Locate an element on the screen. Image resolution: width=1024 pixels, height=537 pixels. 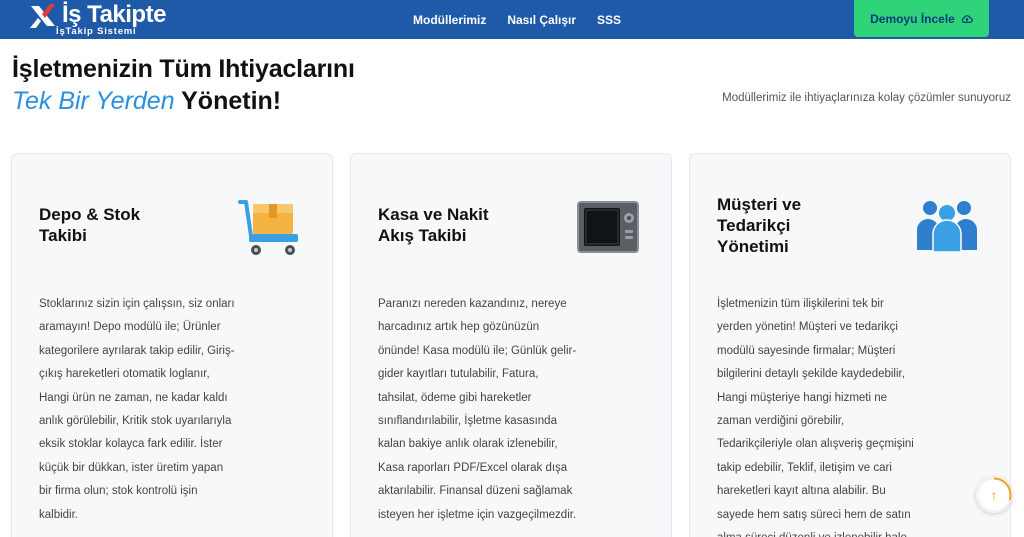
card-title-line: Kasa ve Nakit is located at coordinates (433, 214).